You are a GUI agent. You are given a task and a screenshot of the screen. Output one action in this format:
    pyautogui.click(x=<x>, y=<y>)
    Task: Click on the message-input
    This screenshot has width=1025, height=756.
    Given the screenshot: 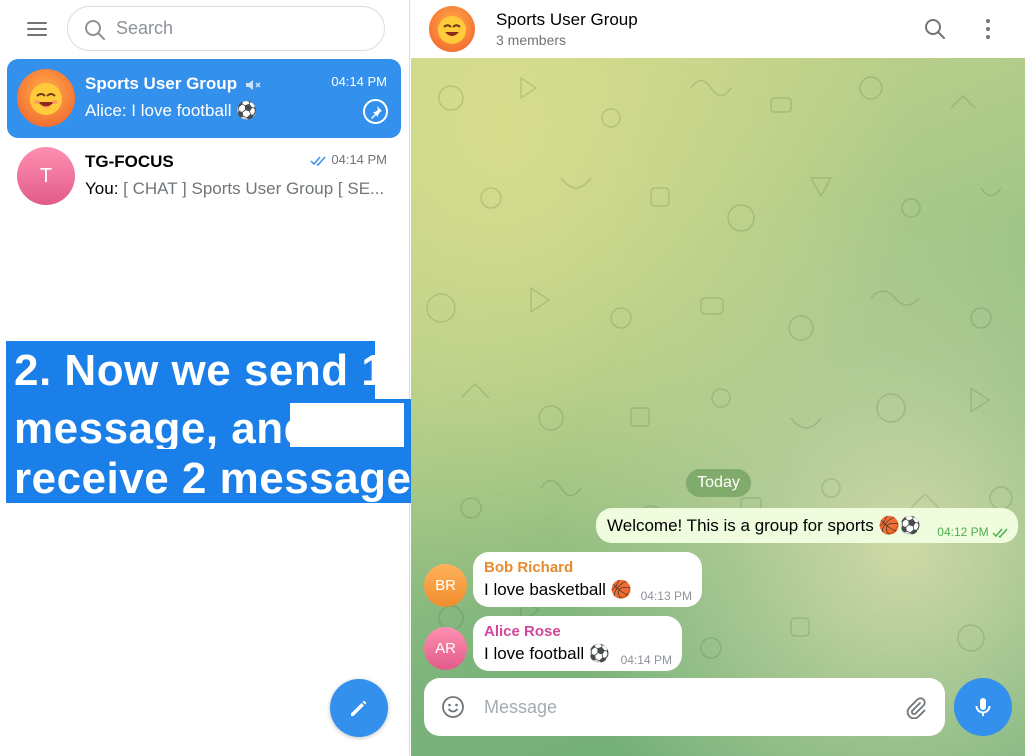 What is the action you would take?
    pyautogui.click(x=684, y=707)
    